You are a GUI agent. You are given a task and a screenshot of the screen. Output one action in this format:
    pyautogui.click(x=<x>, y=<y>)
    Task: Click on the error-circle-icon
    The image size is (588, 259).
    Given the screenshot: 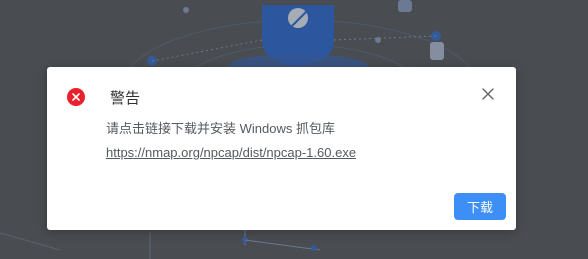 What is the action you would take?
    pyautogui.click(x=76, y=97)
    